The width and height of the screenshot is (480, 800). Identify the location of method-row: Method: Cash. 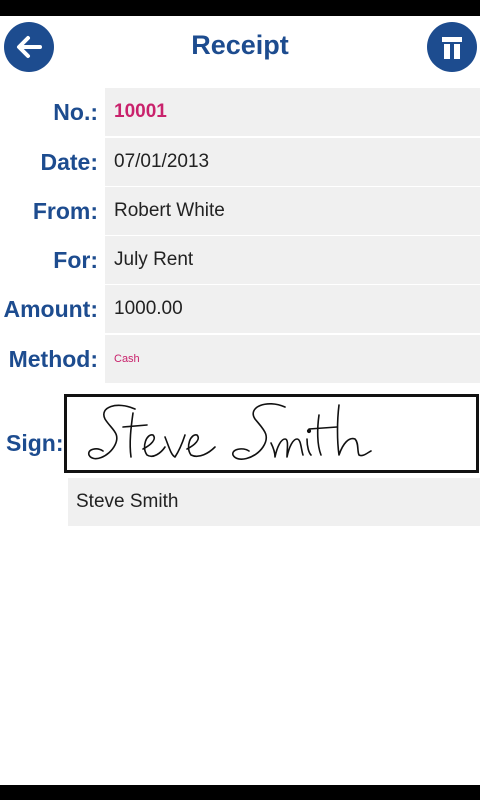
(240, 359).